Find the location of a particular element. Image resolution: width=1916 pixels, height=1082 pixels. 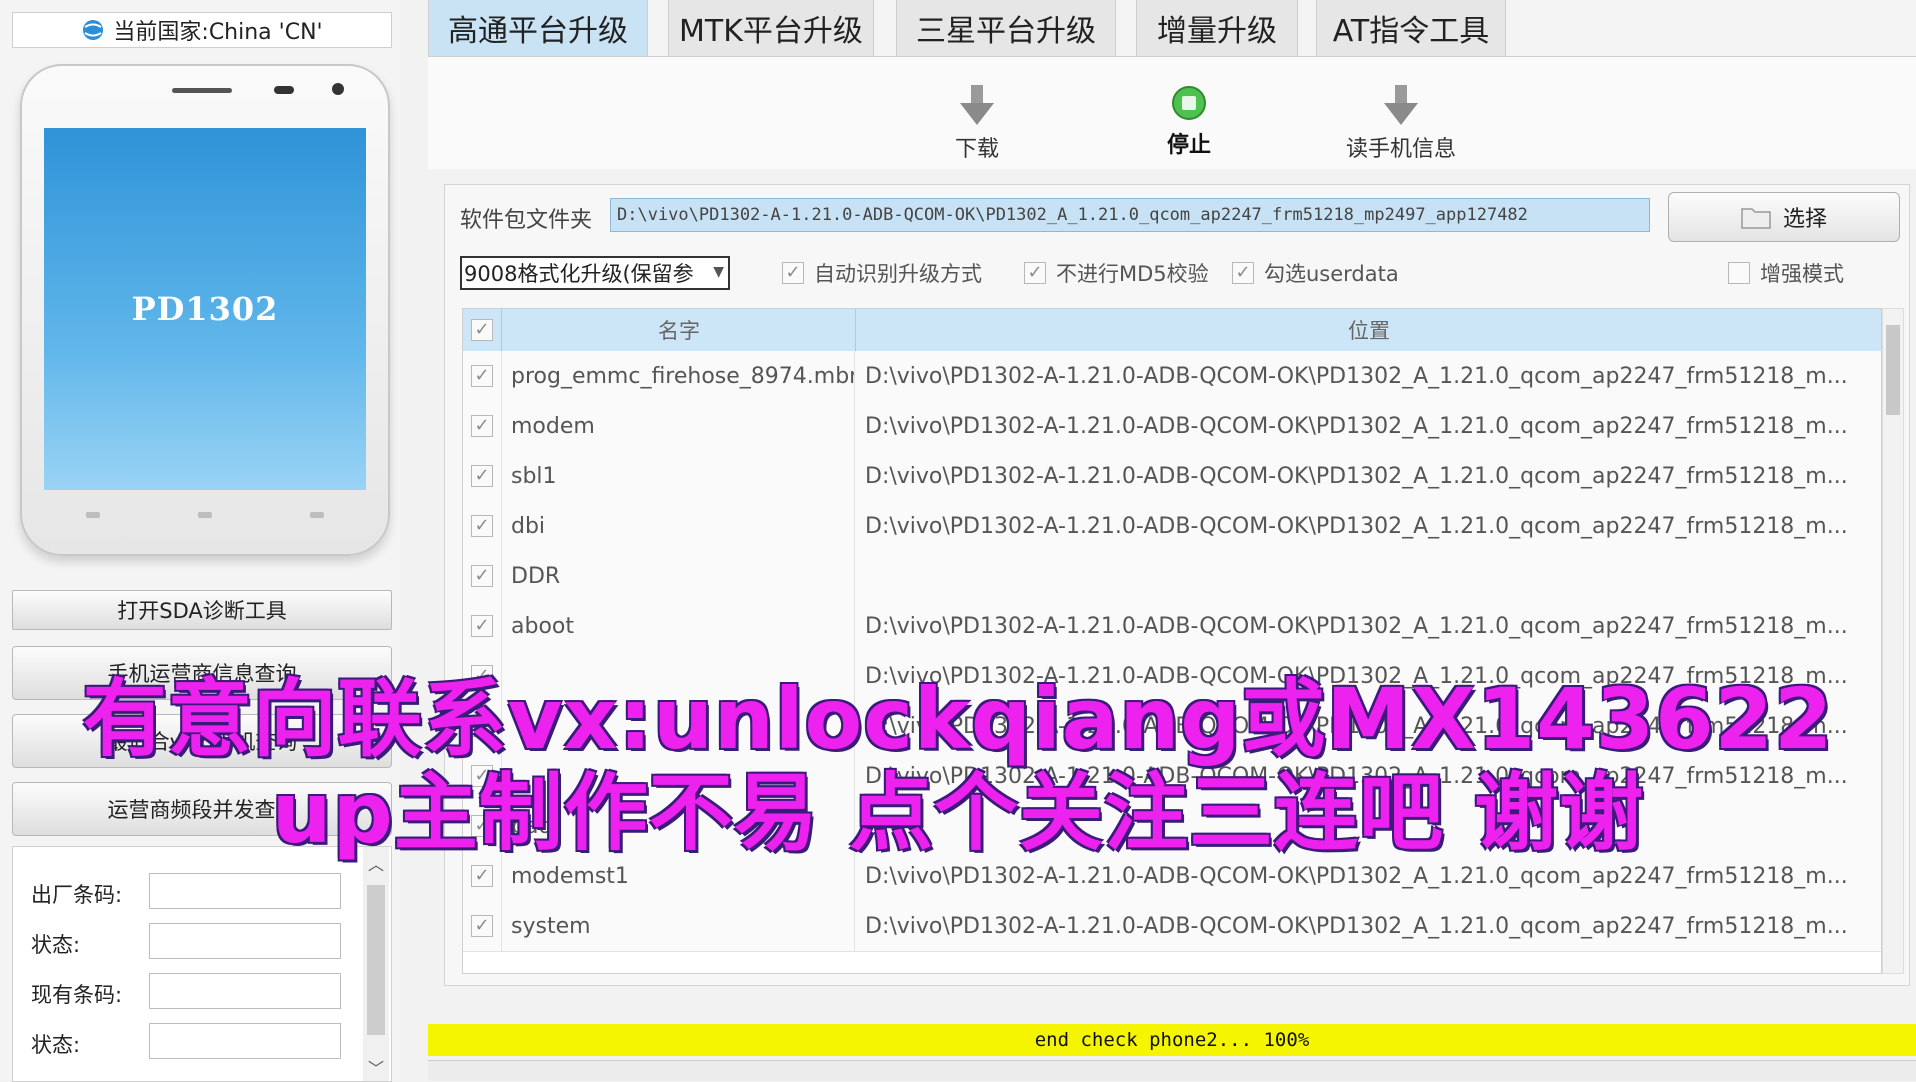

tab-incremental-upgrade: 增量升级 is located at coordinates (1217, 28).